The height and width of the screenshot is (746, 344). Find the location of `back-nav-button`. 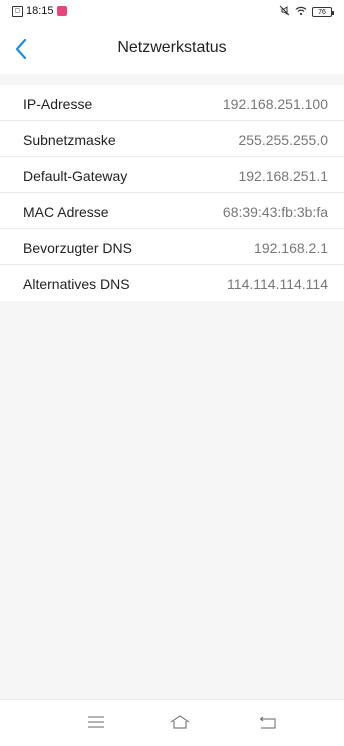

back-nav-button is located at coordinates (269, 722).